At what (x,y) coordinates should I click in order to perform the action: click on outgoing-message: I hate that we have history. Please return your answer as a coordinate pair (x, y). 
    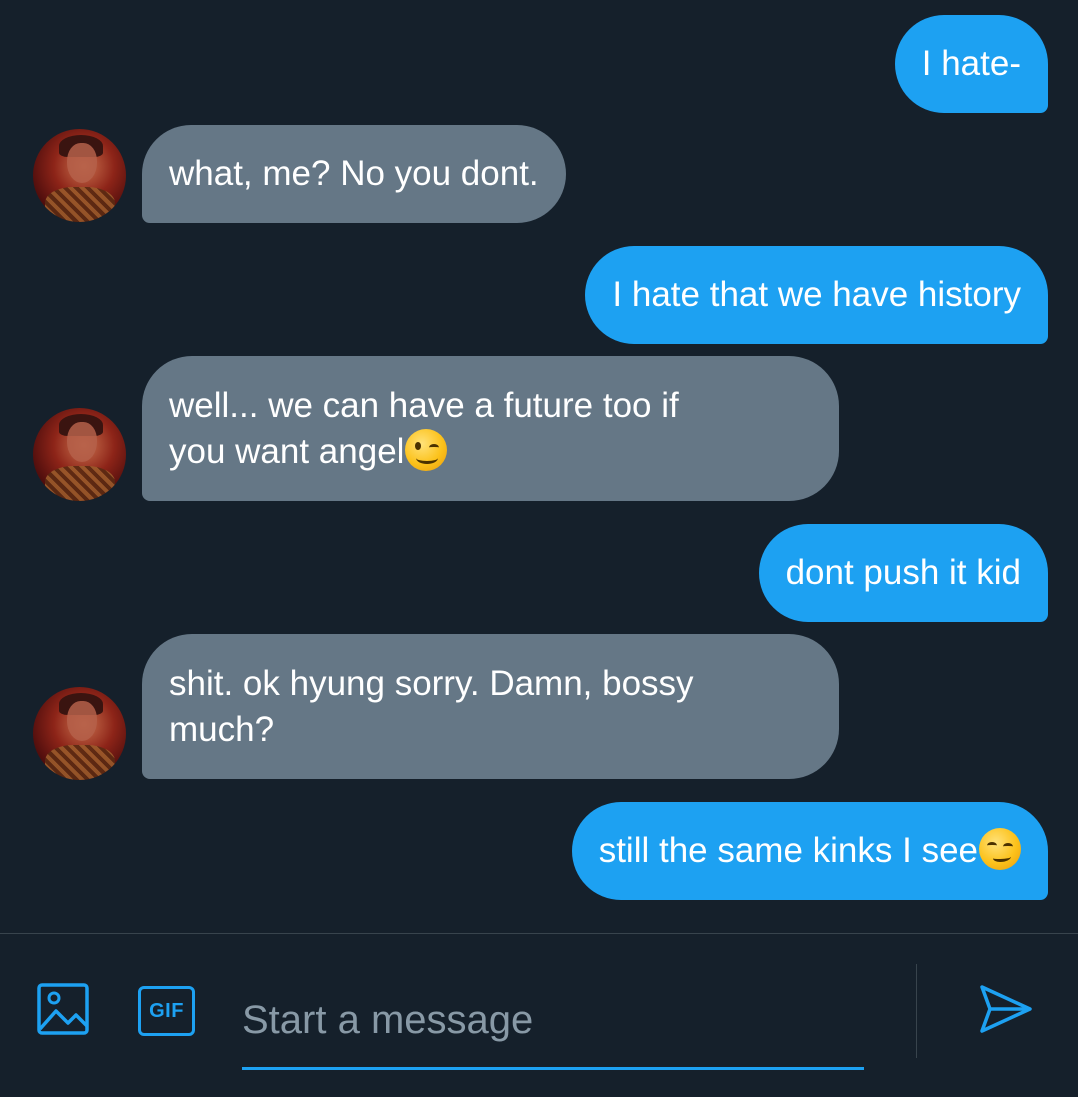
    Looking at the image, I should click on (816, 295).